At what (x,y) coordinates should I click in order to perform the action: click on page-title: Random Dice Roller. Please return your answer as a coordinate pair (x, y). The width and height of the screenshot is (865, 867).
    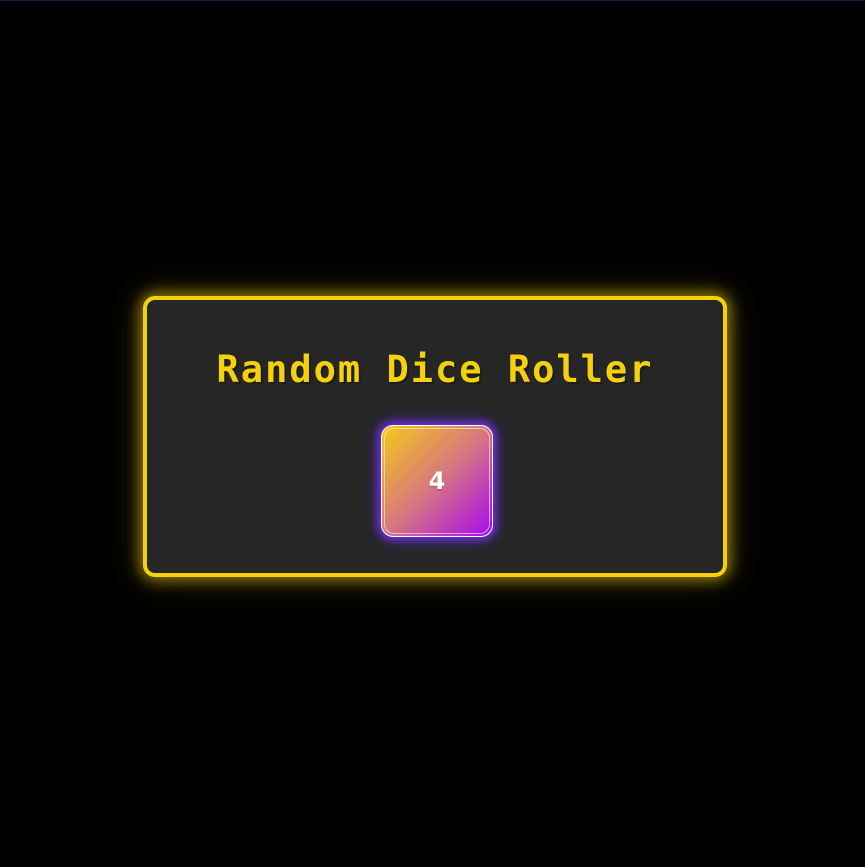
    Looking at the image, I should click on (435, 369).